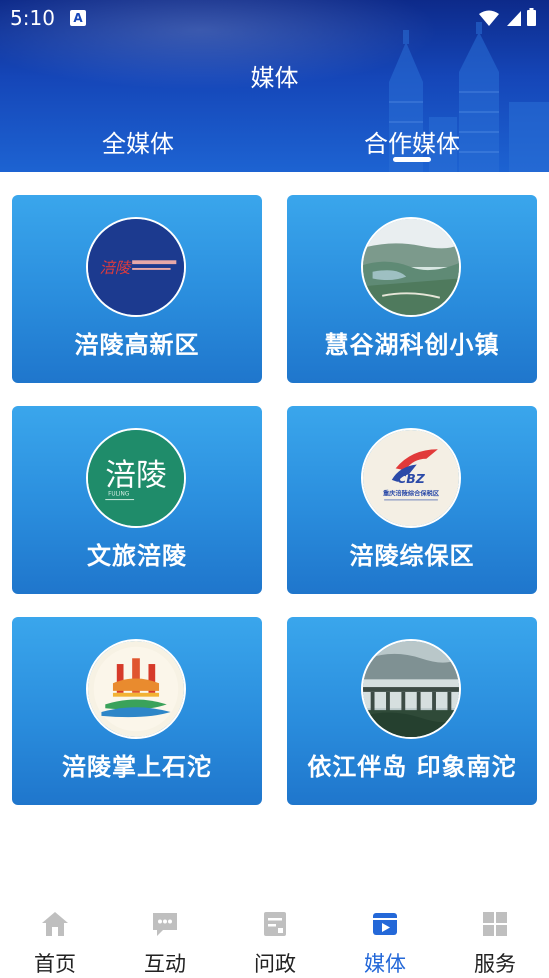  What do you see at coordinates (385, 924) in the screenshot?
I see `video-icon` at bounding box center [385, 924].